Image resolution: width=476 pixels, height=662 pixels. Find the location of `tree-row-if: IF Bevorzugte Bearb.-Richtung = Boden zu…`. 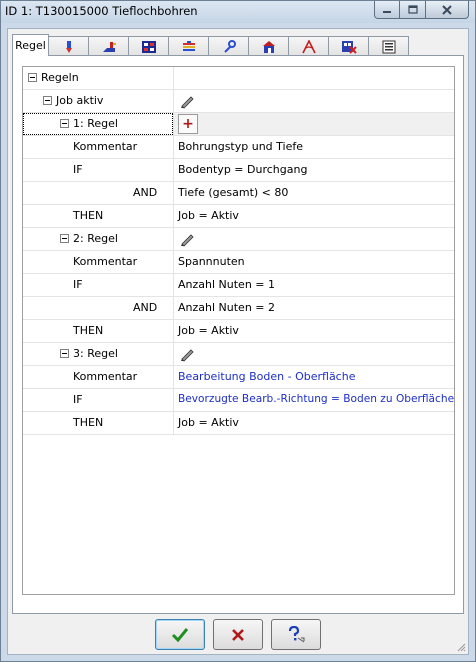

tree-row-if: IF Bevorzugte Bearb.-Richtung = Boden zu… is located at coordinates (238, 400).